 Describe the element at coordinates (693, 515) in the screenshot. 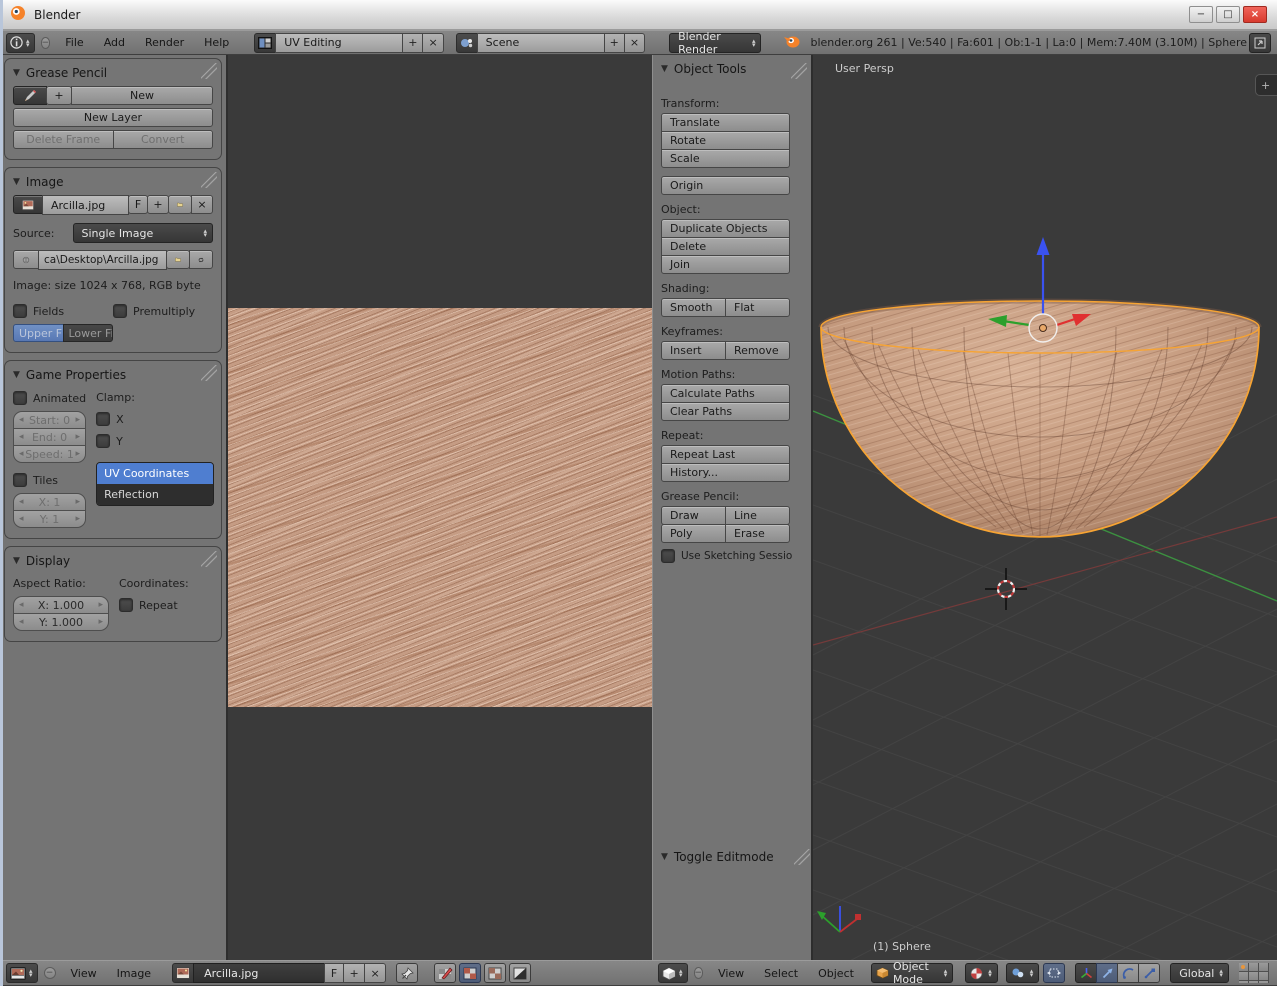

I see `gp-draw-button: Draw` at that location.